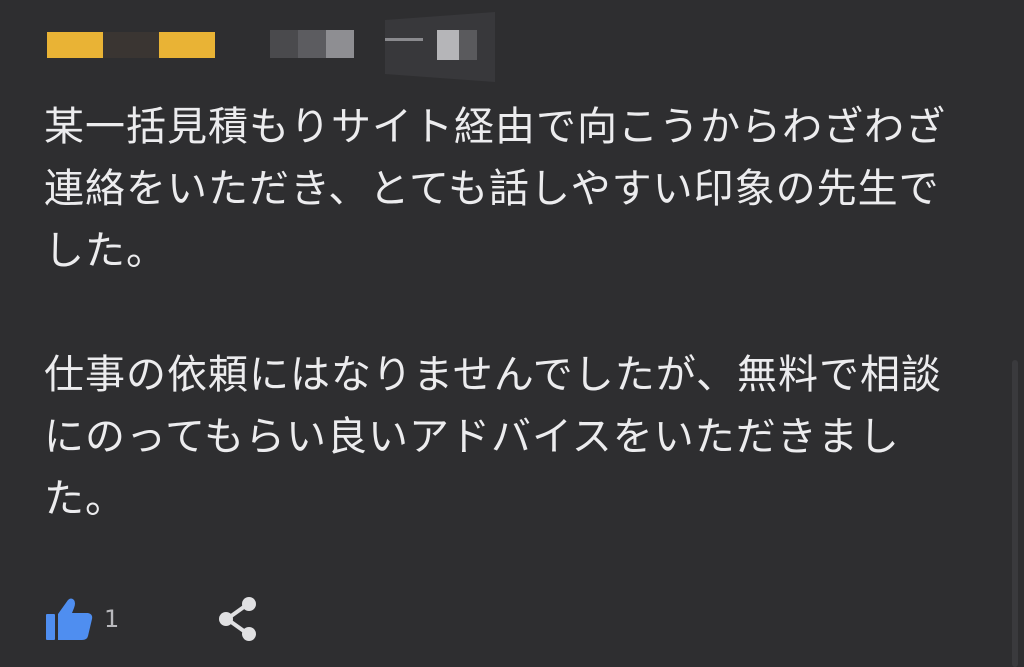  I want to click on star-empty-icon, so click(131, 45).